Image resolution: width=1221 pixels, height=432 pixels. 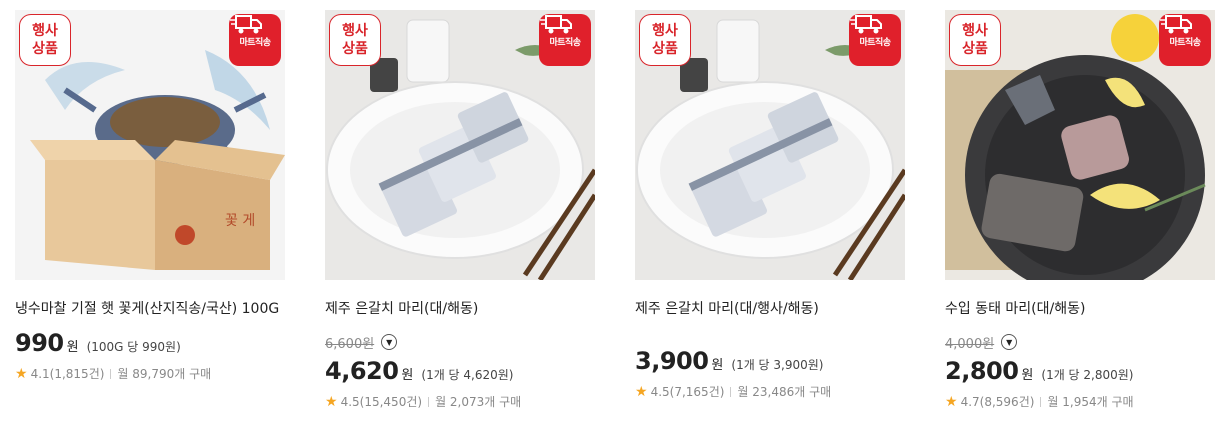 I want to click on rating-row: ★ 4.5 (15,450건) 월 2,073개 구매, so click(x=460, y=401).